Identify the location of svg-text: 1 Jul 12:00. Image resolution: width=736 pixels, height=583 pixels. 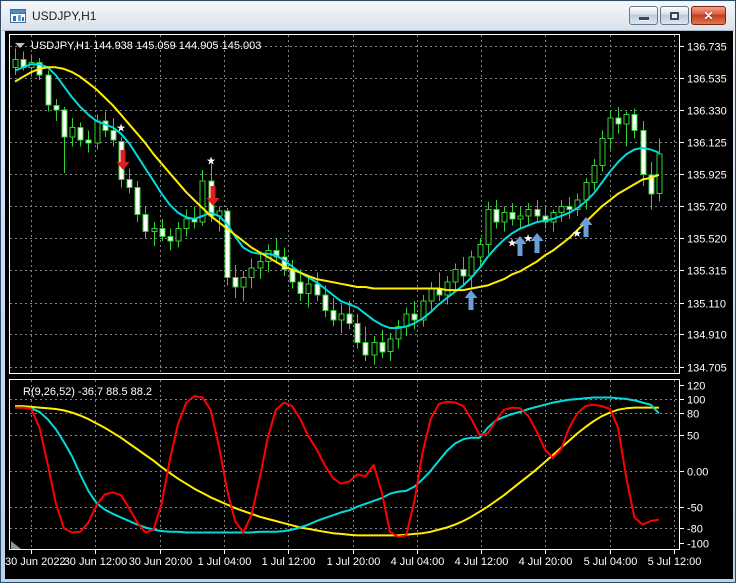
(289, 562).